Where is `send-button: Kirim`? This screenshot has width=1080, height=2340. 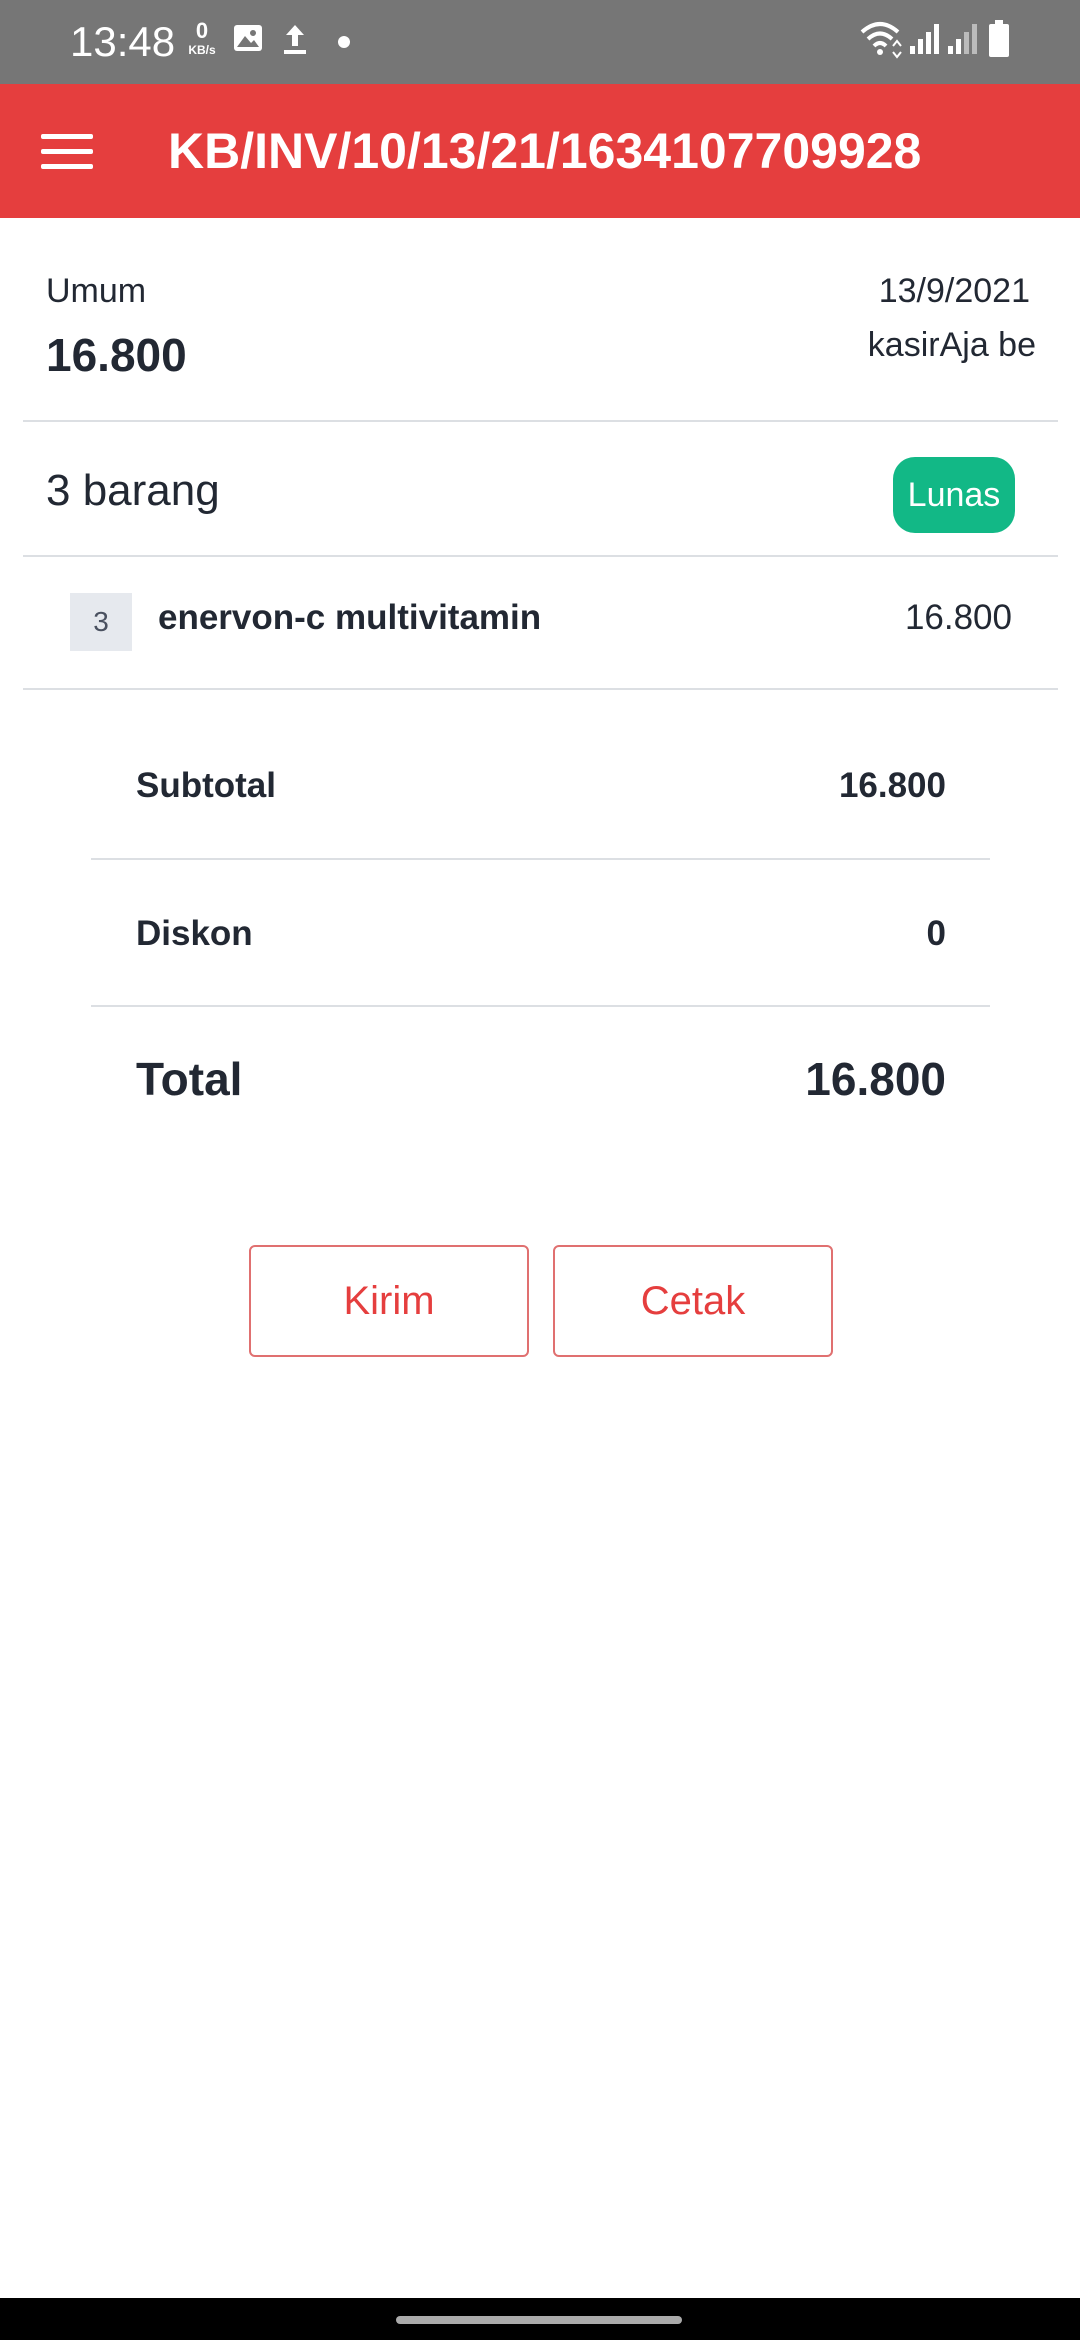 send-button: Kirim is located at coordinates (389, 1301).